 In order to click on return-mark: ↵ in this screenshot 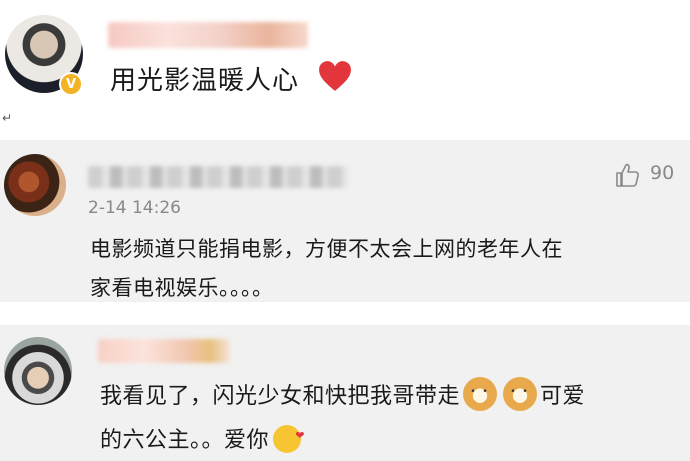, I will do `click(7, 118)`.